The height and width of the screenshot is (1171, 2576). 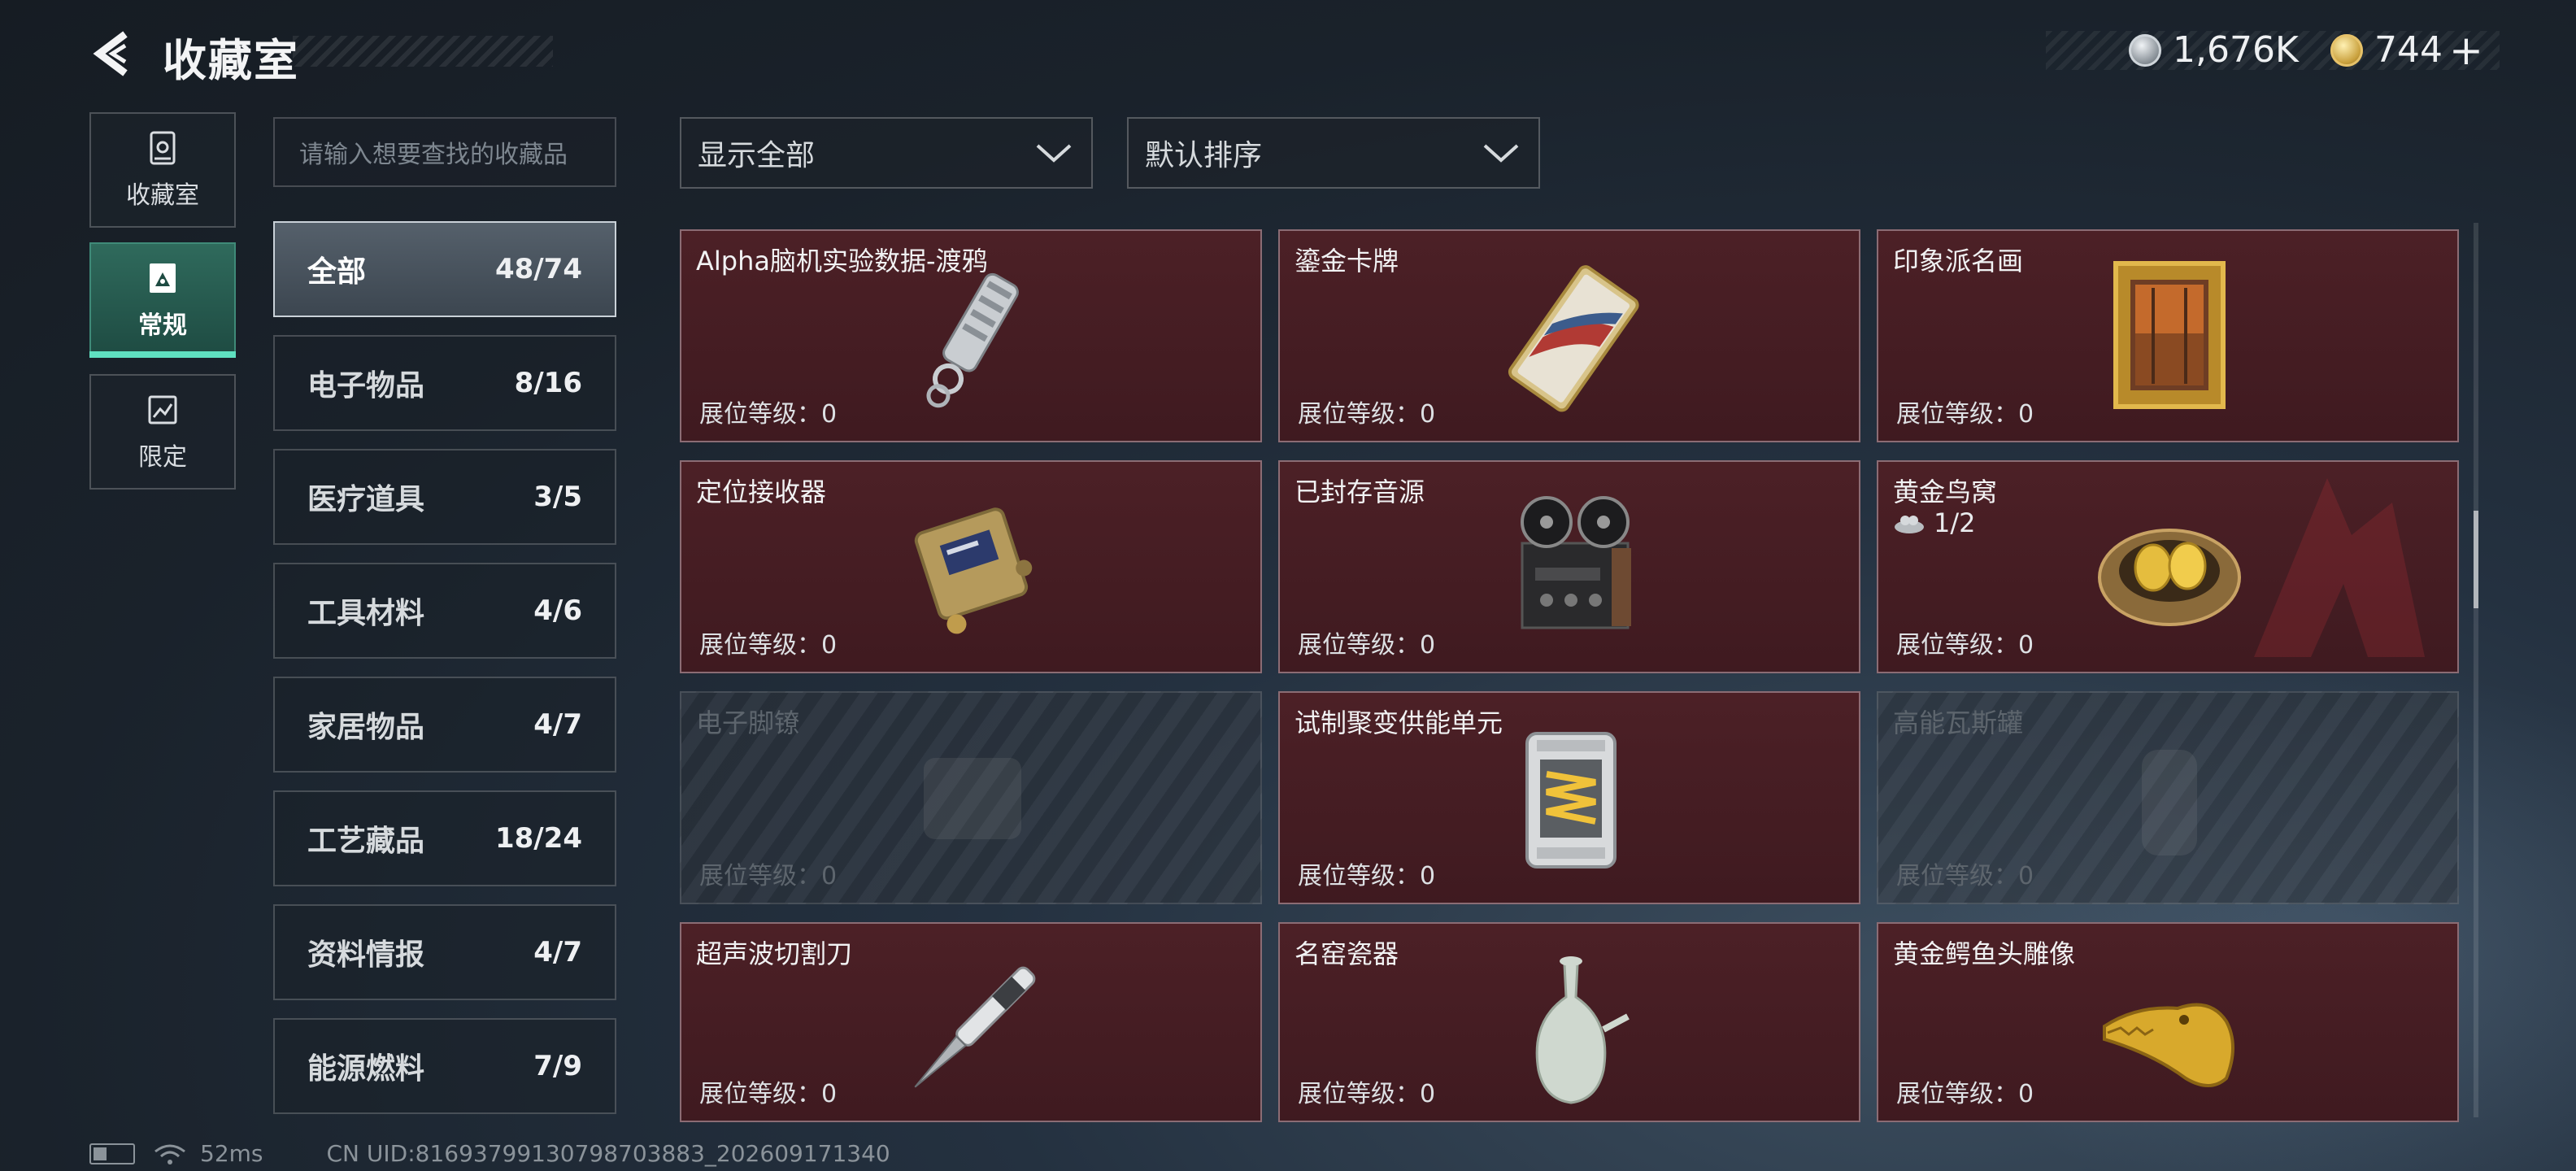 I want to click on ankle-monitor-icon, so click(x=972, y=799).